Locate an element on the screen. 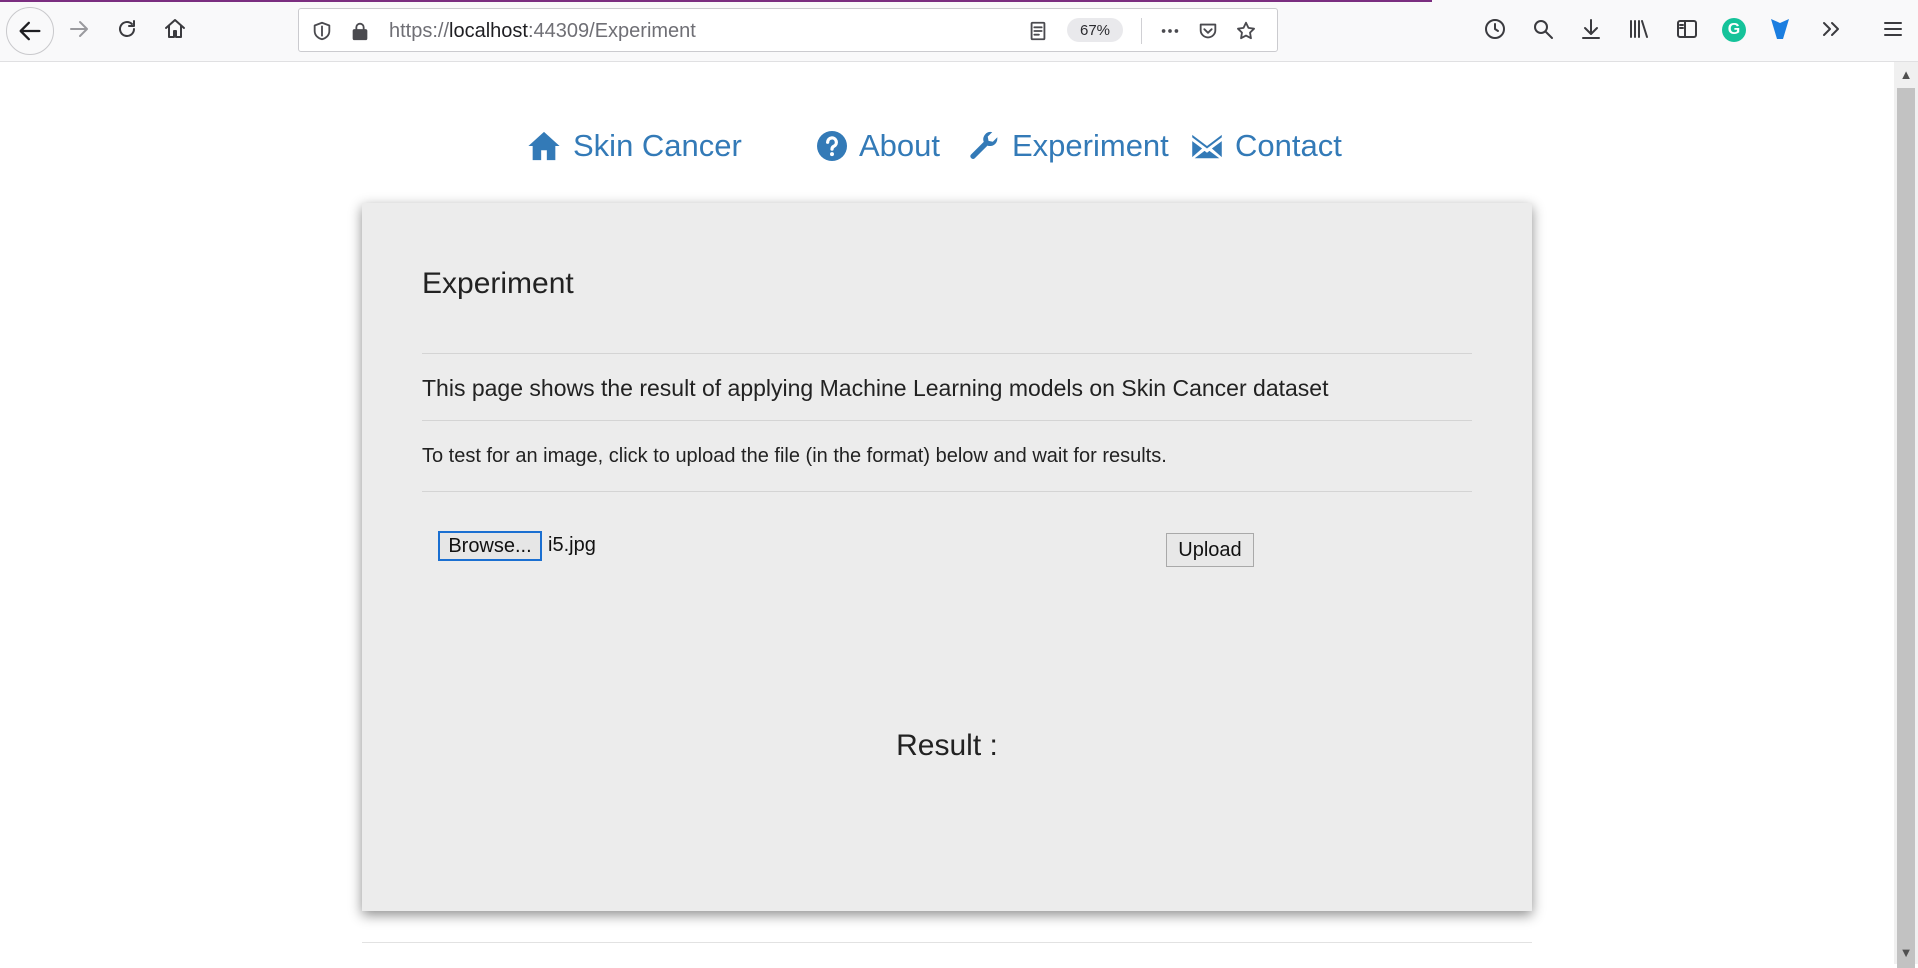 Image resolution: width=1918 pixels, height=968 pixels. more-icon is located at coordinates (1170, 31).